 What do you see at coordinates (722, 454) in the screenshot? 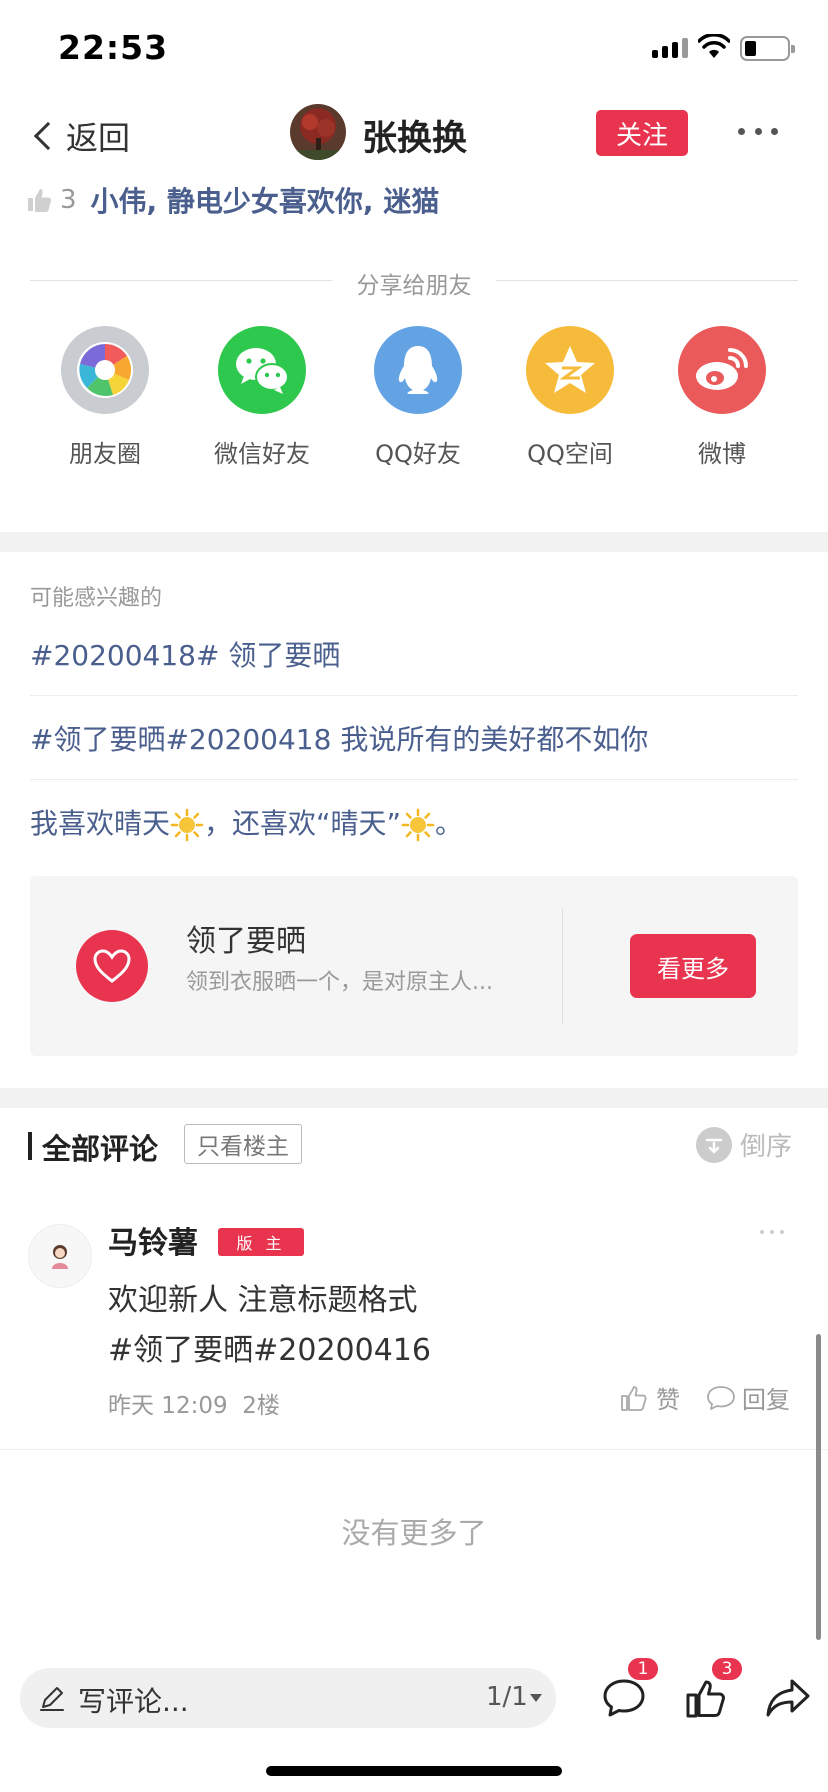
I see `share-label-weibo: 微博` at bounding box center [722, 454].